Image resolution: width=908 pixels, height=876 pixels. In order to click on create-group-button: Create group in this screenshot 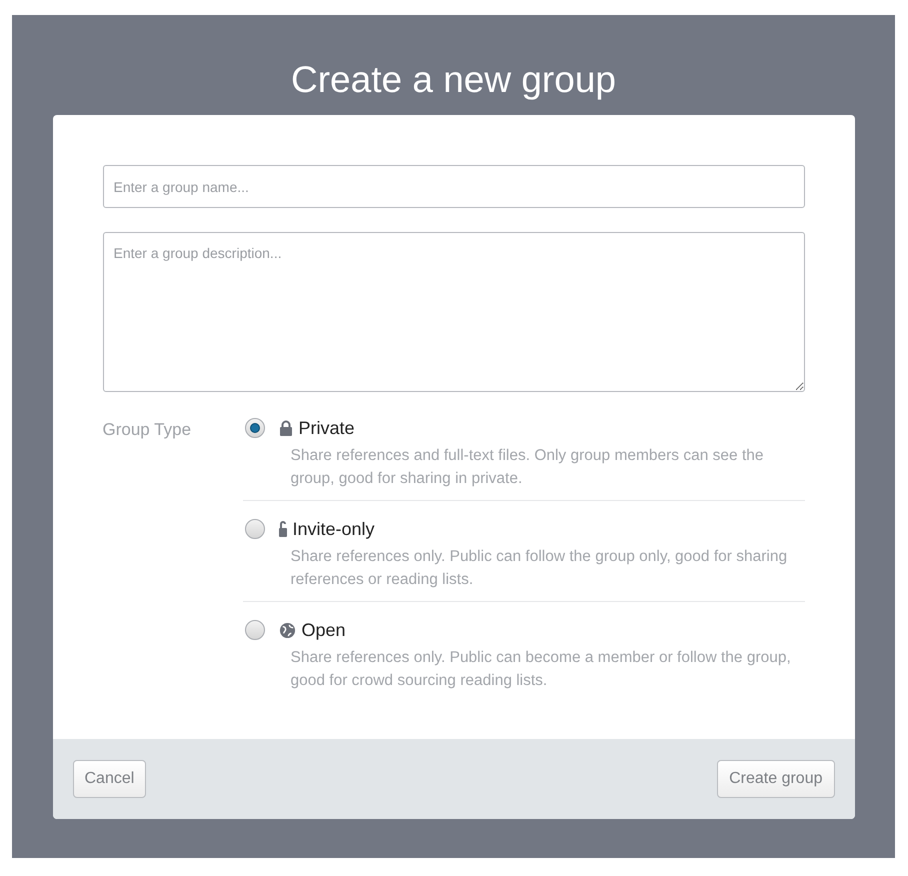, I will do `click(775, 779)`.